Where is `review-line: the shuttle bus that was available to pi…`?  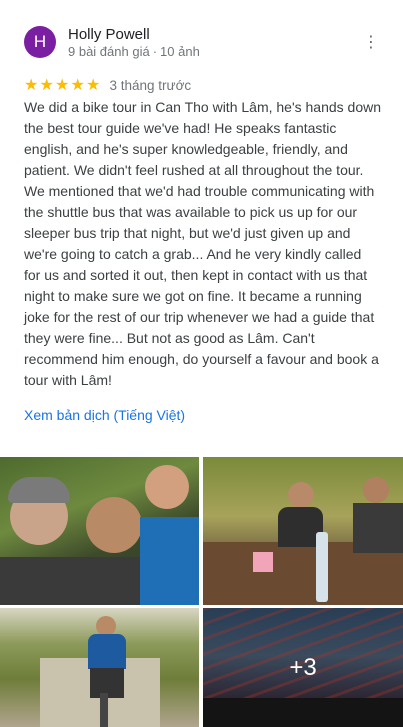 review-line: the shuttle bus that was available to pi… is located at coordinates (191, 212).